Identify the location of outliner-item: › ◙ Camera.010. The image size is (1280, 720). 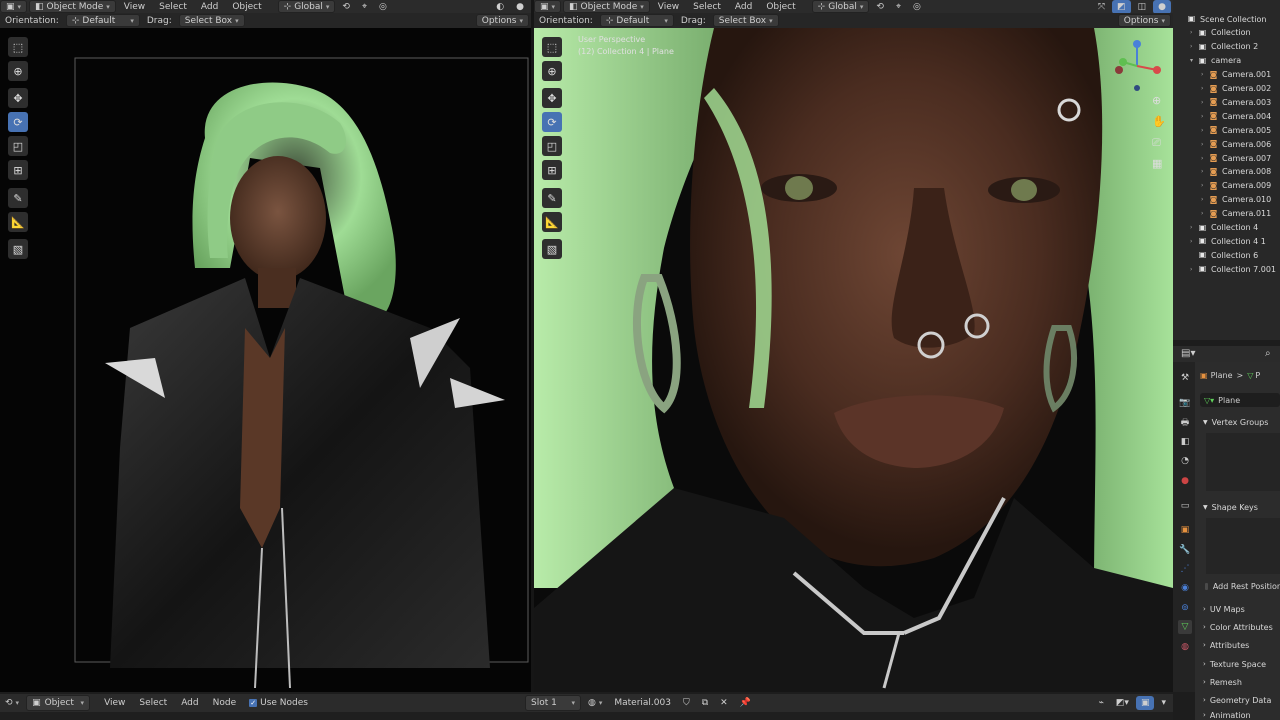
(1226, 200).